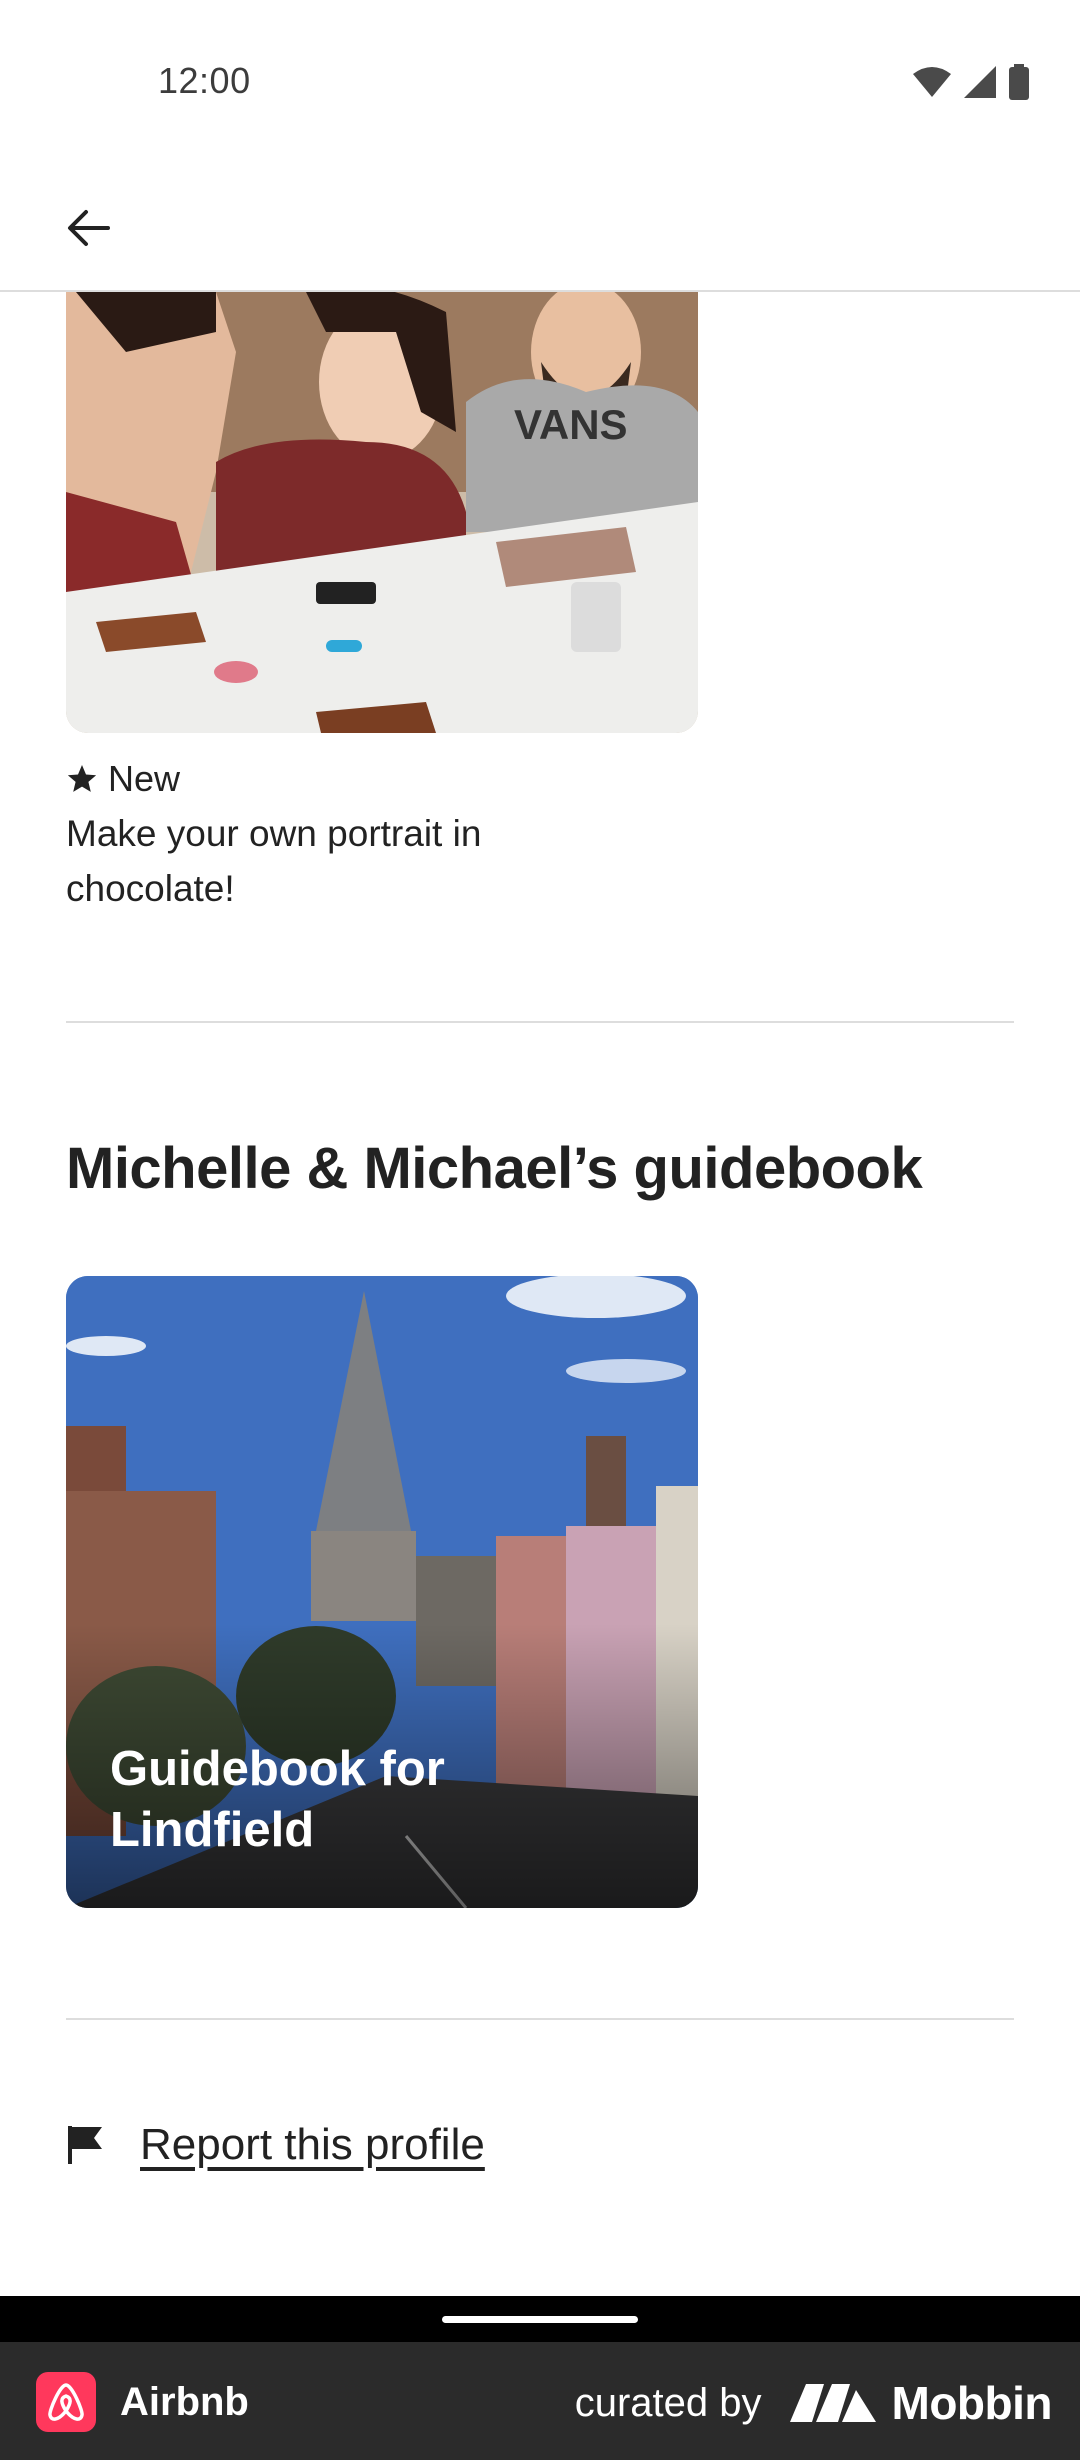 The height and width of the screenshot is (2460, 1080). I want to click on signal-icon, so click(980, 82).